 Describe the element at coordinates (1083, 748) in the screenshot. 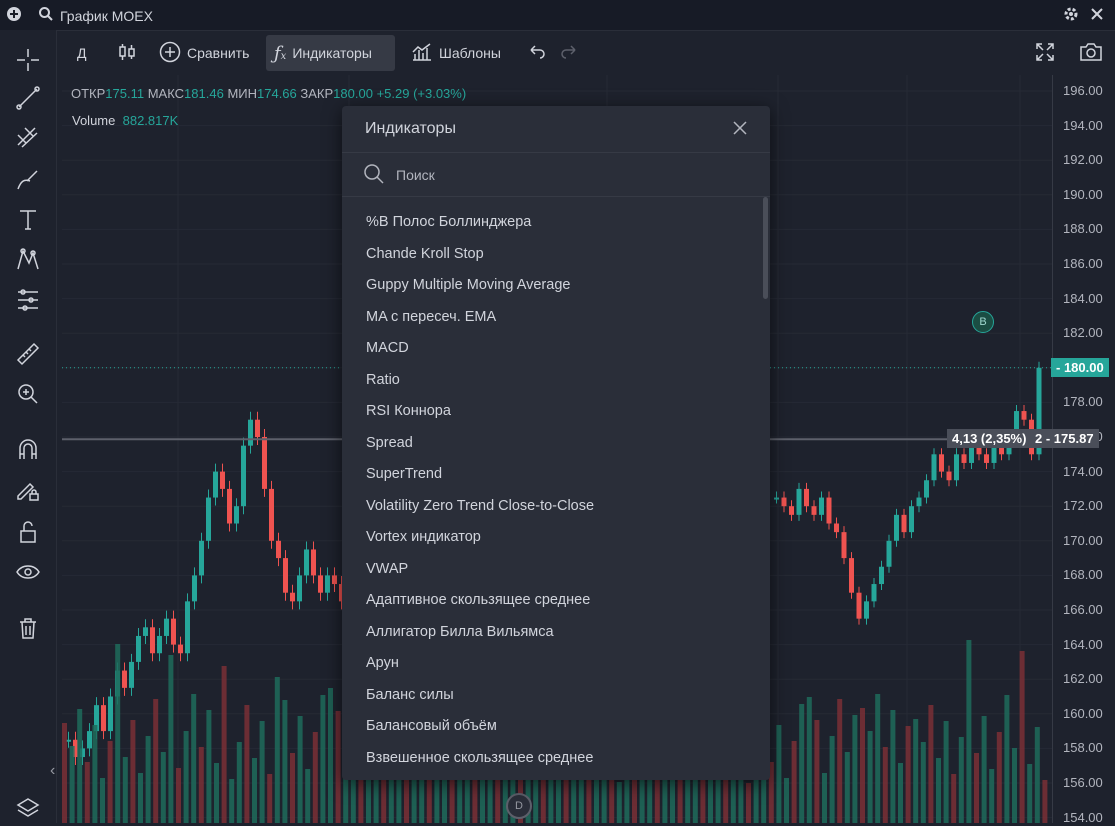

I see `price-axis-tick: 158.00` at that location.